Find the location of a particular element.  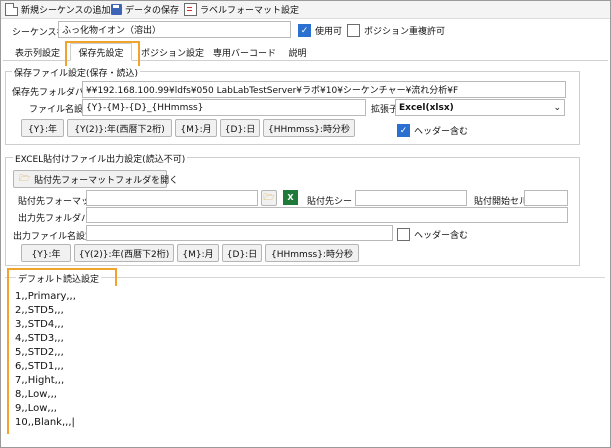

new-sequence-button: 新規シーケンスの追加 is located at coordinates (58, 9).